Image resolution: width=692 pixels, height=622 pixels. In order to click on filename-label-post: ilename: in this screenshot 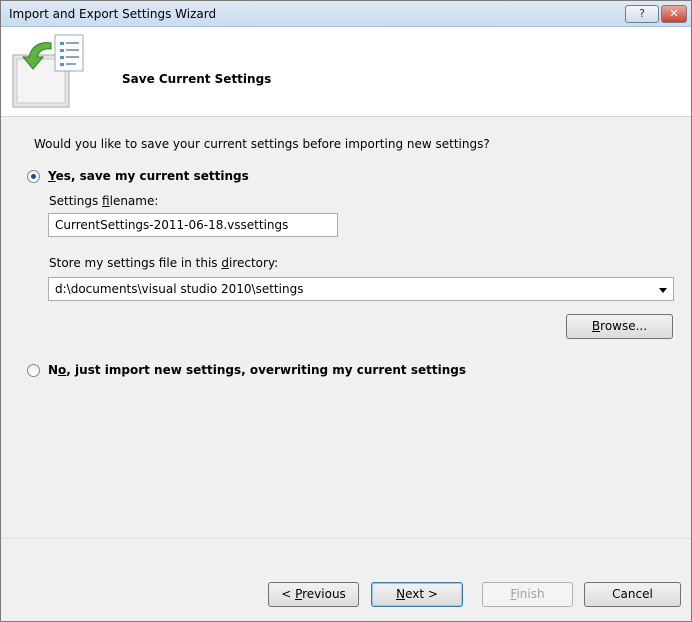, I will do `click(134, 201)`.